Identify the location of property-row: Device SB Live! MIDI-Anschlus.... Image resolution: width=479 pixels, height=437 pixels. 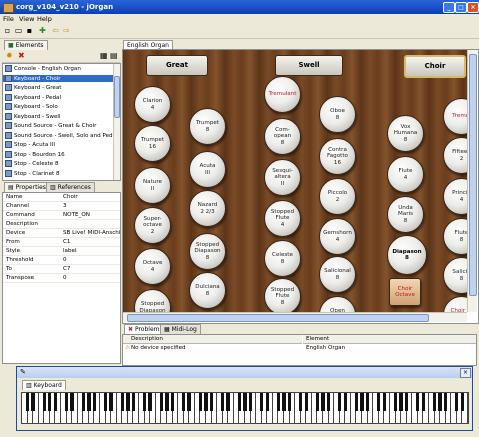
(61, 234).